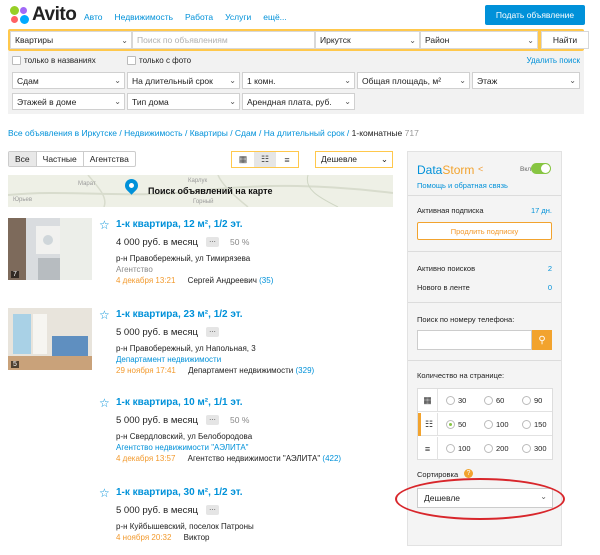  I want to click on filter-total-floors: Этажей в доме ⌄, so click(68, 101).